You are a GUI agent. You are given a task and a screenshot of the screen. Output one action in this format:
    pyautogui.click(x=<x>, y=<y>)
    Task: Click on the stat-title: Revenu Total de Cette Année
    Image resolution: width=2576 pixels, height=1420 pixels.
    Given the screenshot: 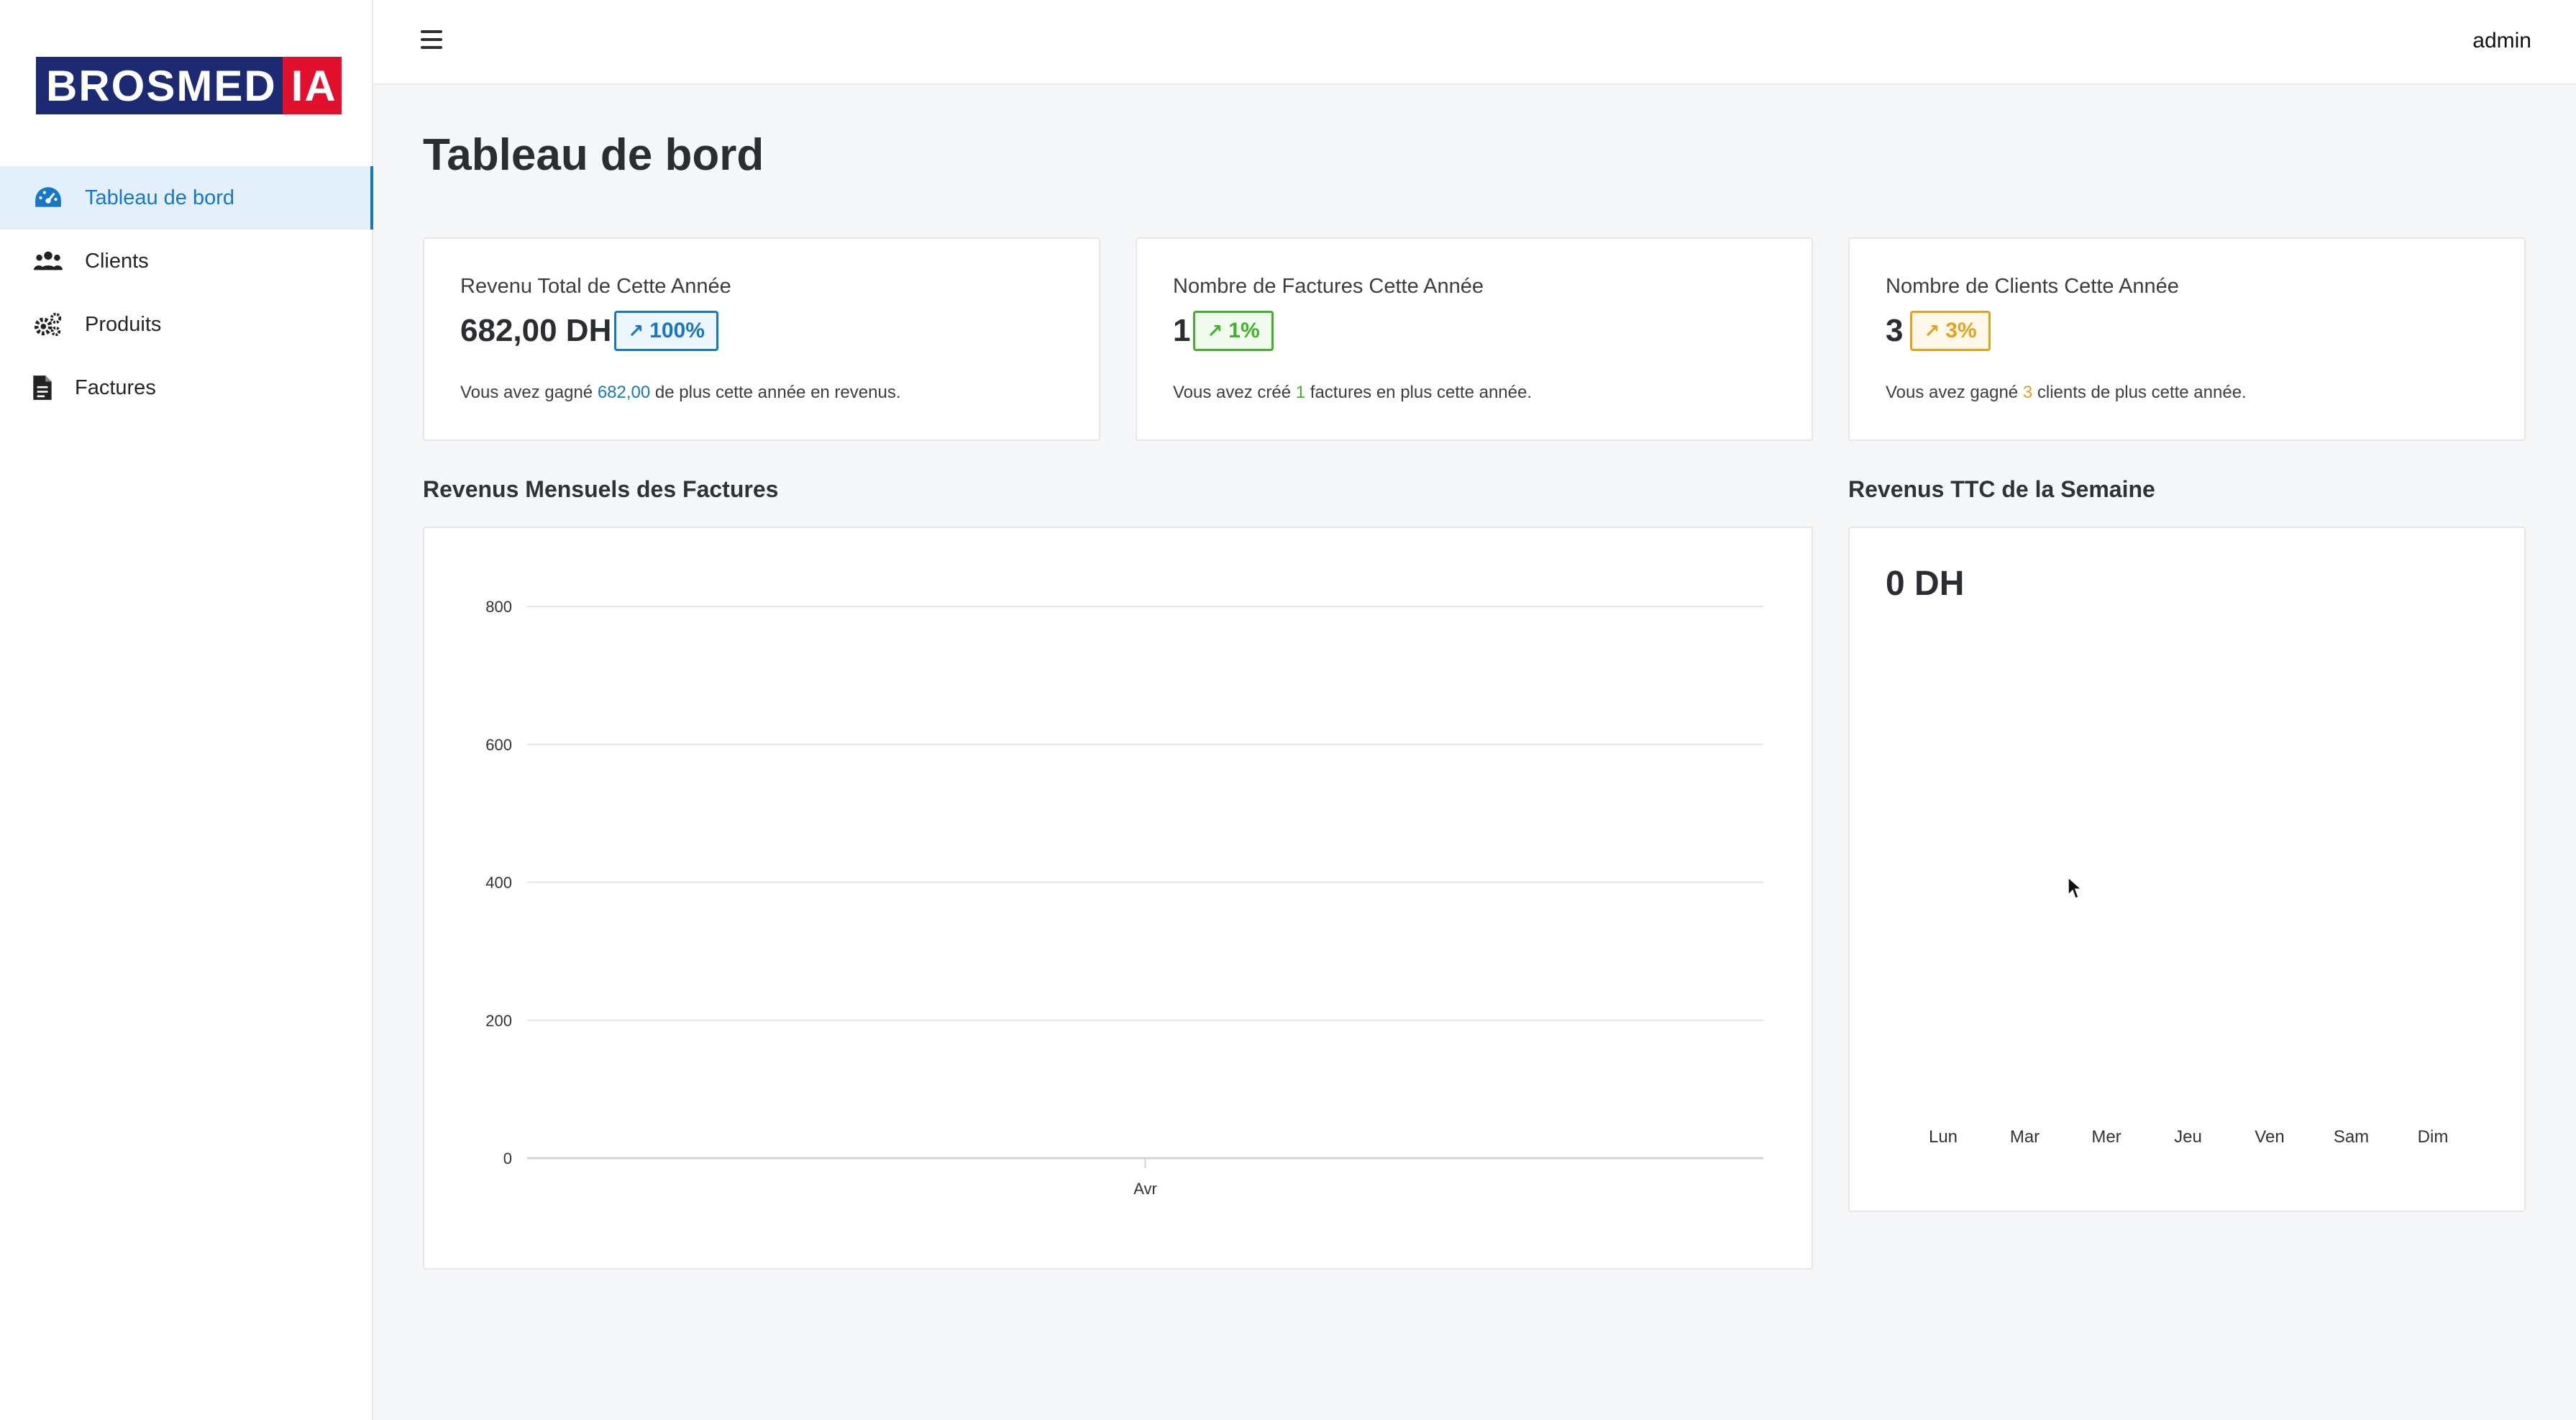 What is the action you would take?
    pyautogui.click(x=595, y=286)
    